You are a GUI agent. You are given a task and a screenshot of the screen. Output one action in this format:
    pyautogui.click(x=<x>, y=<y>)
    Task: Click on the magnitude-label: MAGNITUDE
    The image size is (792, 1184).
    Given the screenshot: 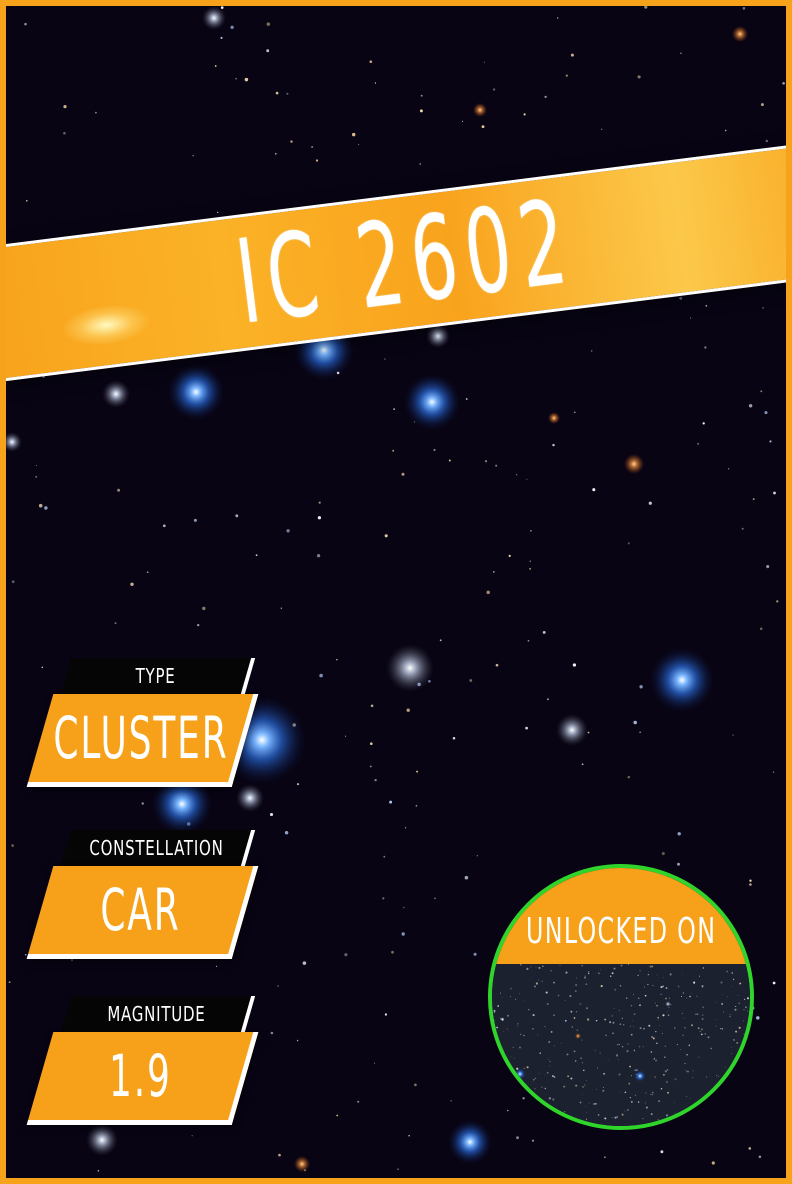 What is the action you would take?
    pyautogui.click(x=156, y=1014)
    